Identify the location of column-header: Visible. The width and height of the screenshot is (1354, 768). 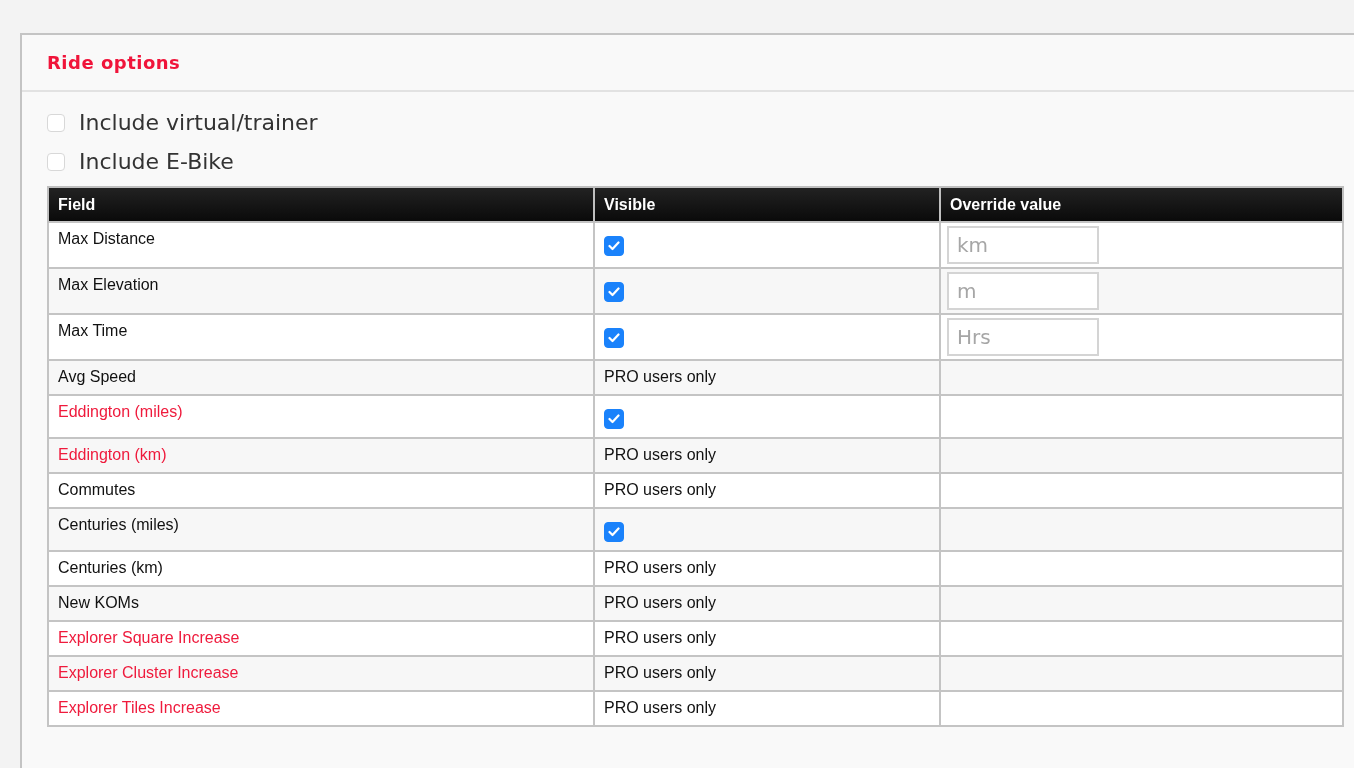
(767, 204).